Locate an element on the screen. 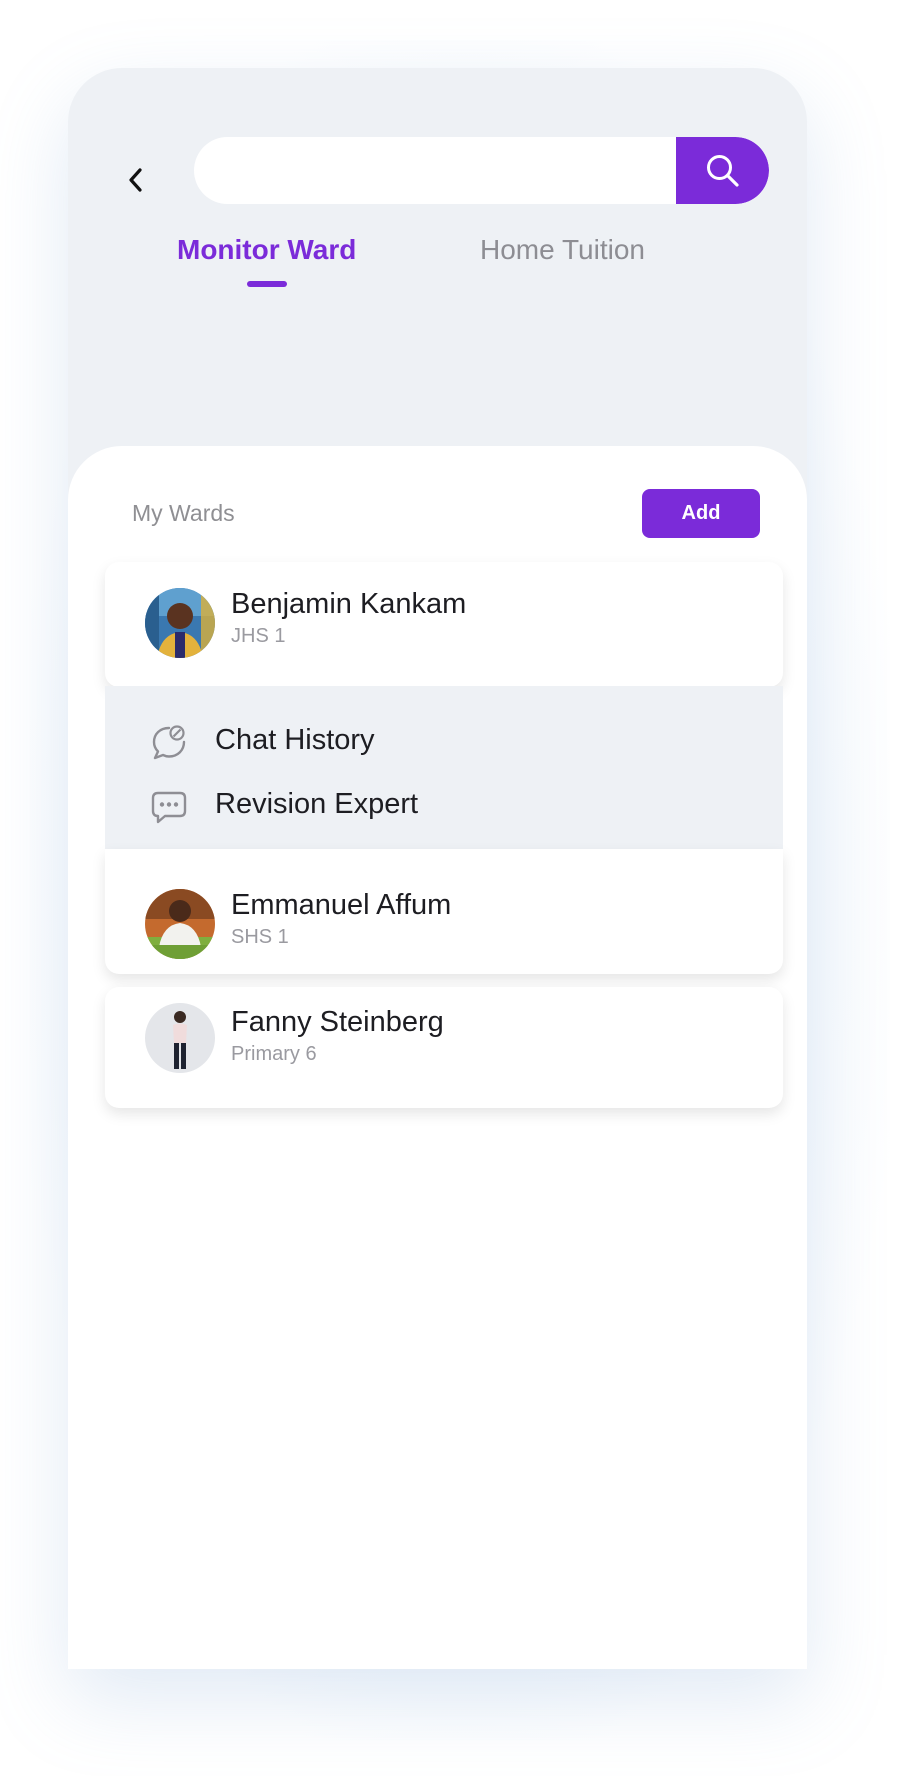 This screenshot has height=1776, width=915. search-input is located at coordinates (434, 170).